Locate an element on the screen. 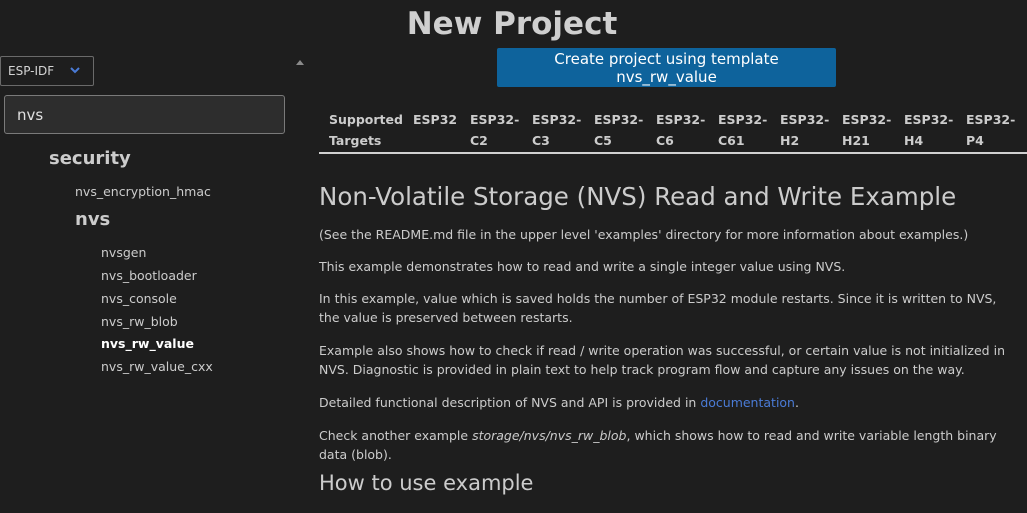 This screenshot has height=513, width=1027. tree-item-nvs-console: nvs_console is located at coordinates (139, 298).